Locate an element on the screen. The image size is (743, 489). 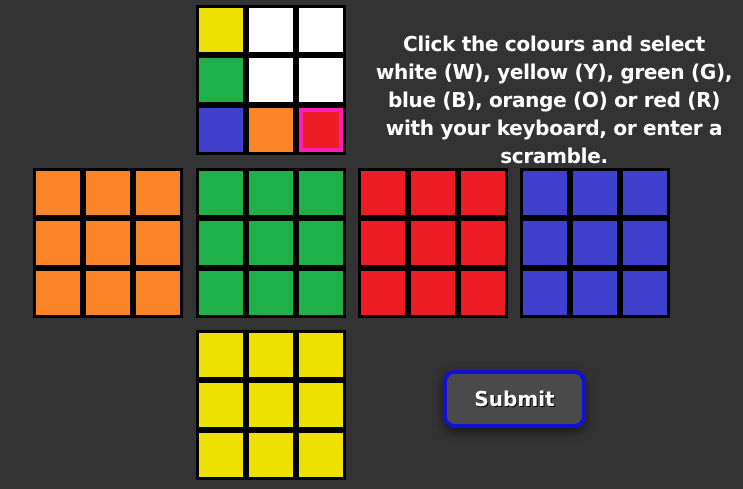
face-back is located at coordinates (595, 243).